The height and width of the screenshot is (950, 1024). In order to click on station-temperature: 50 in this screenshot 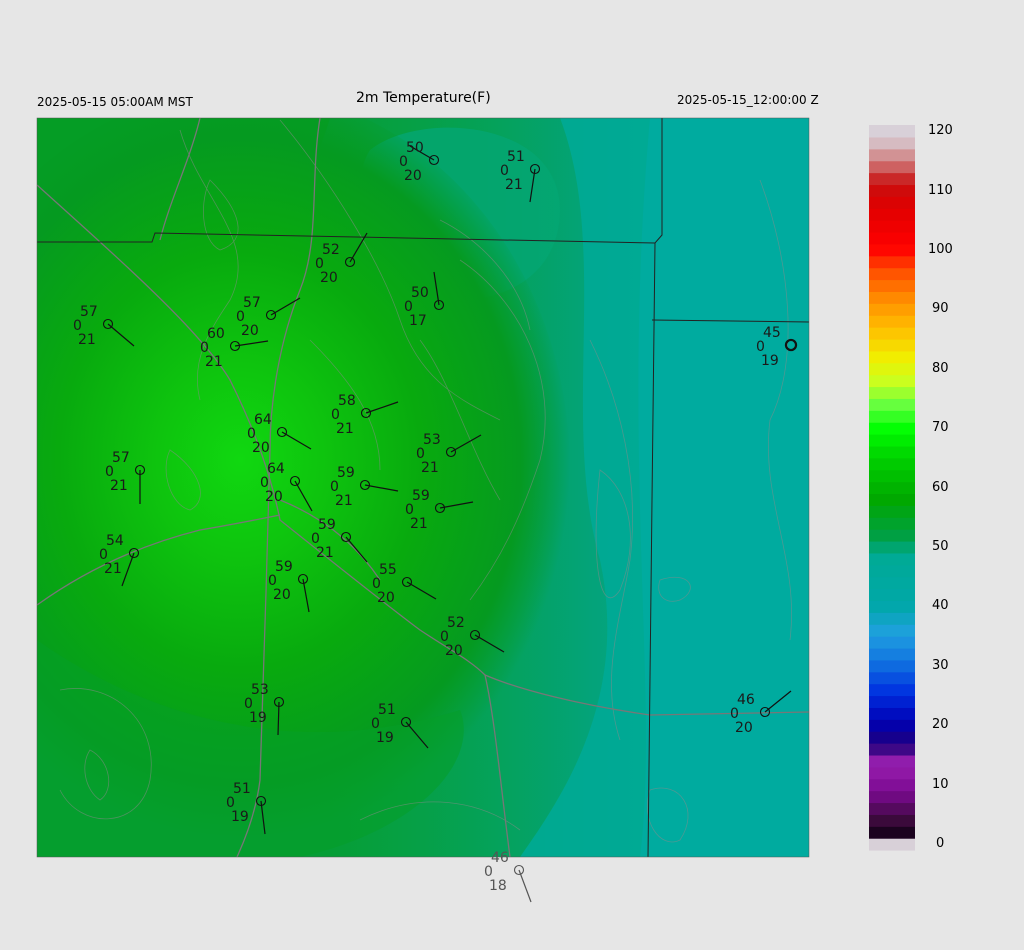, I will do `click(415, 148)`.